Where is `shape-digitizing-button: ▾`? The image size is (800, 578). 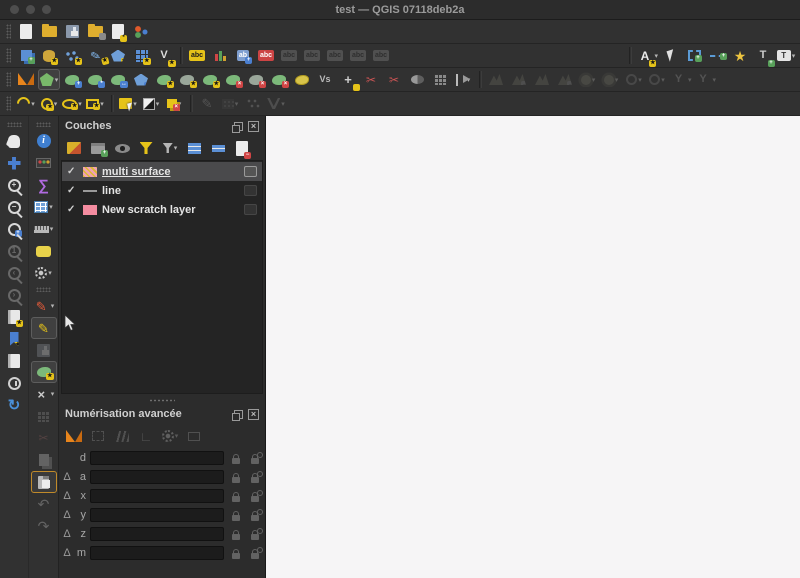
shape-digitizing-button: ▾ is located at coordinates (49, 79).